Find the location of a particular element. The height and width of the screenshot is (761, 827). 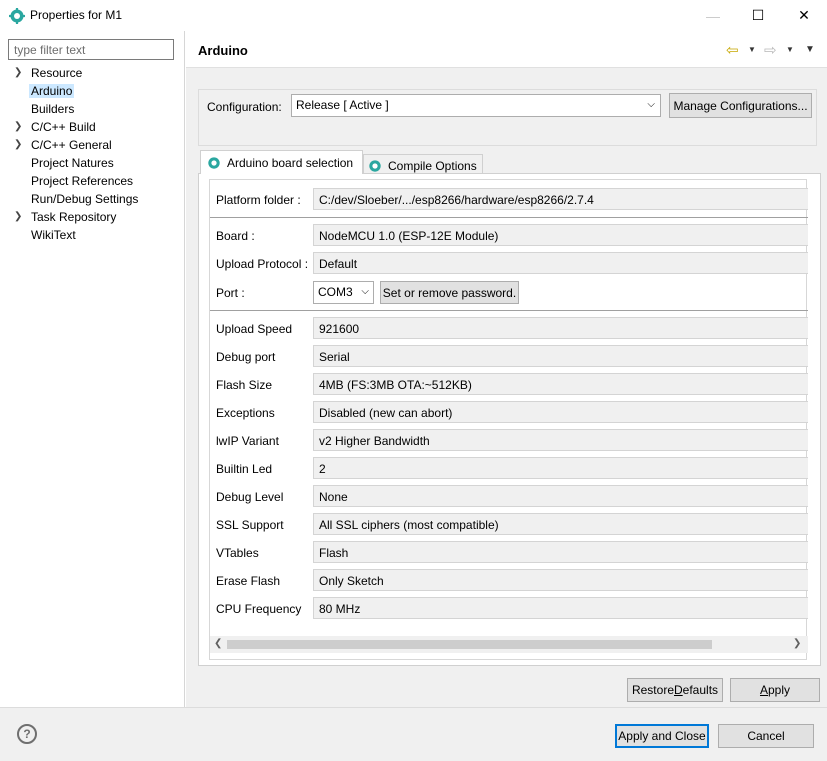

apply-button: Apply is located at coordinates (775, 690).